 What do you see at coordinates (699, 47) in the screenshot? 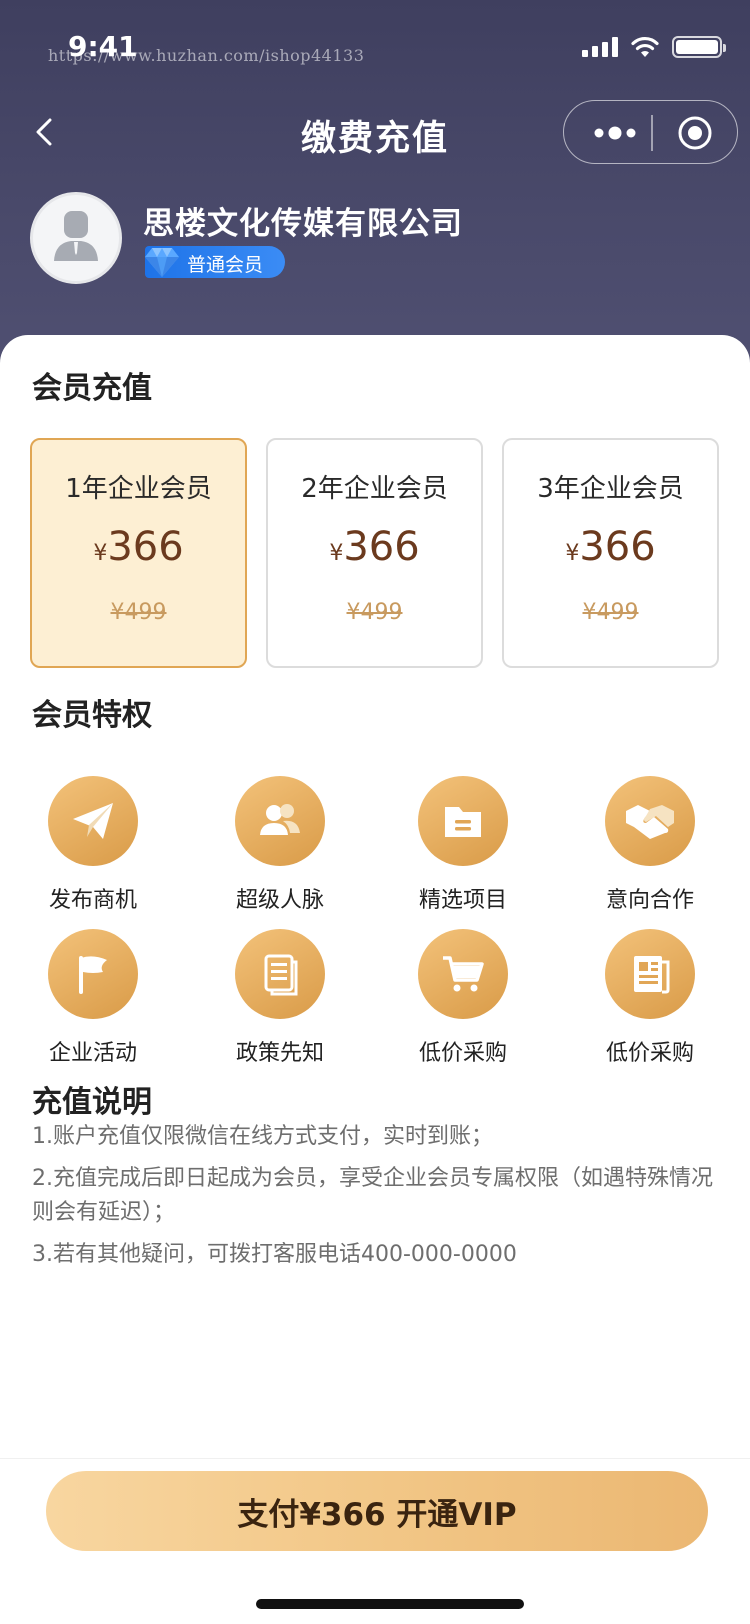
I see `battery-icon` at bounding box center [699, 47].